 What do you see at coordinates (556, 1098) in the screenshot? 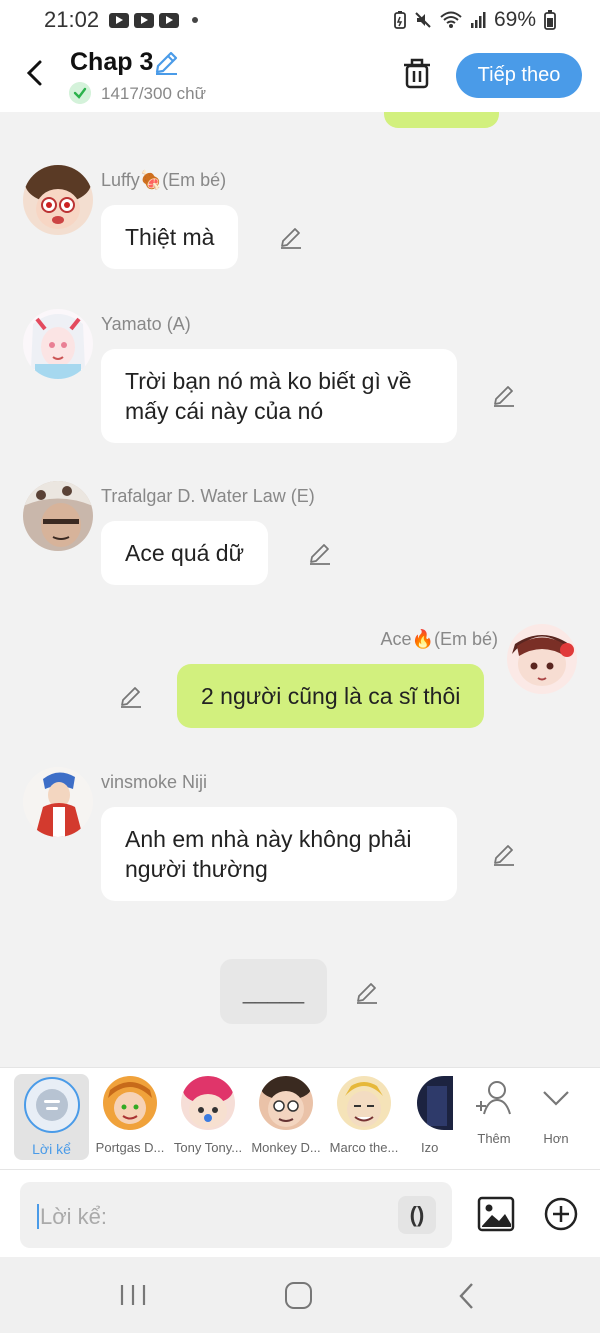
I see `chevron-down-icon` at bounding box center [556, 1098].